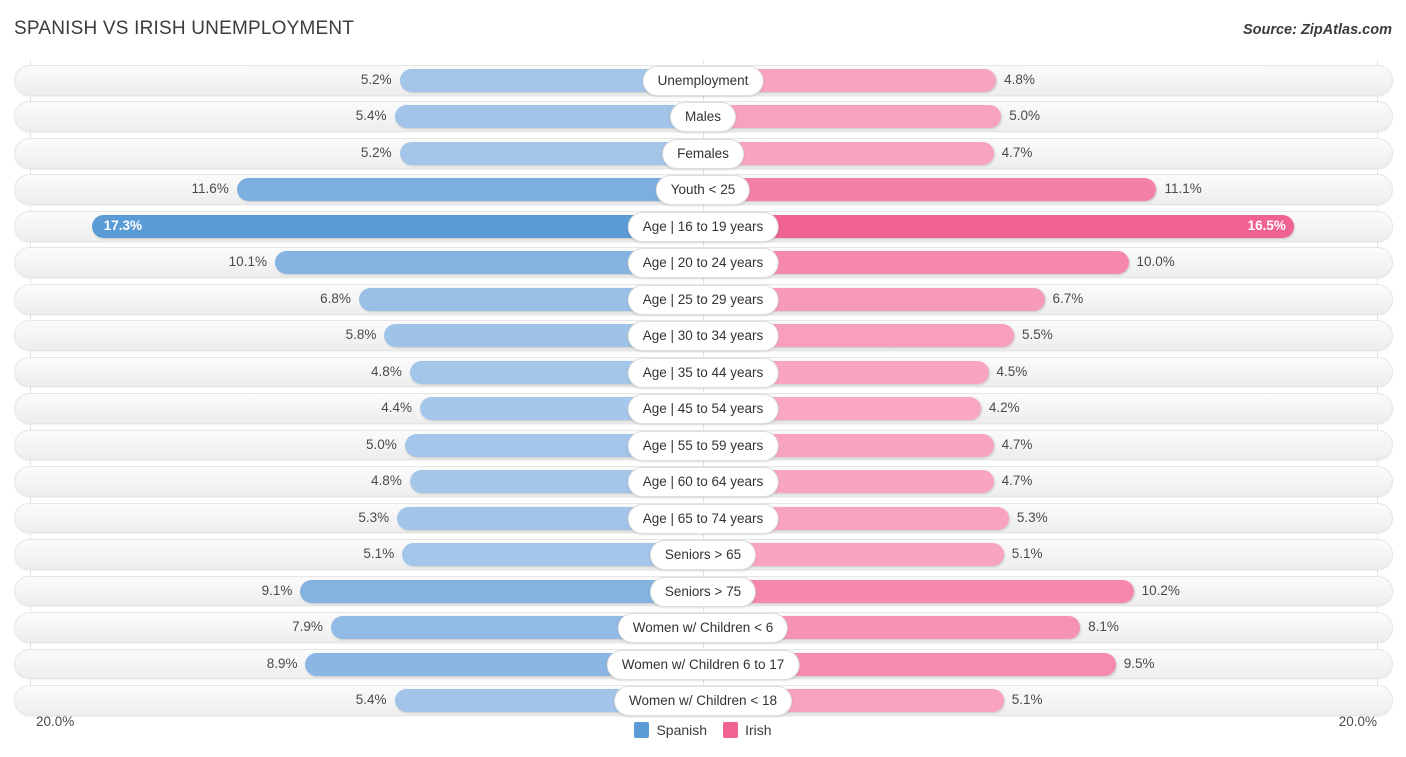 This screenshot has height=757, width=1406. I want to click on category-label: Unemployment, so click(703, 81).